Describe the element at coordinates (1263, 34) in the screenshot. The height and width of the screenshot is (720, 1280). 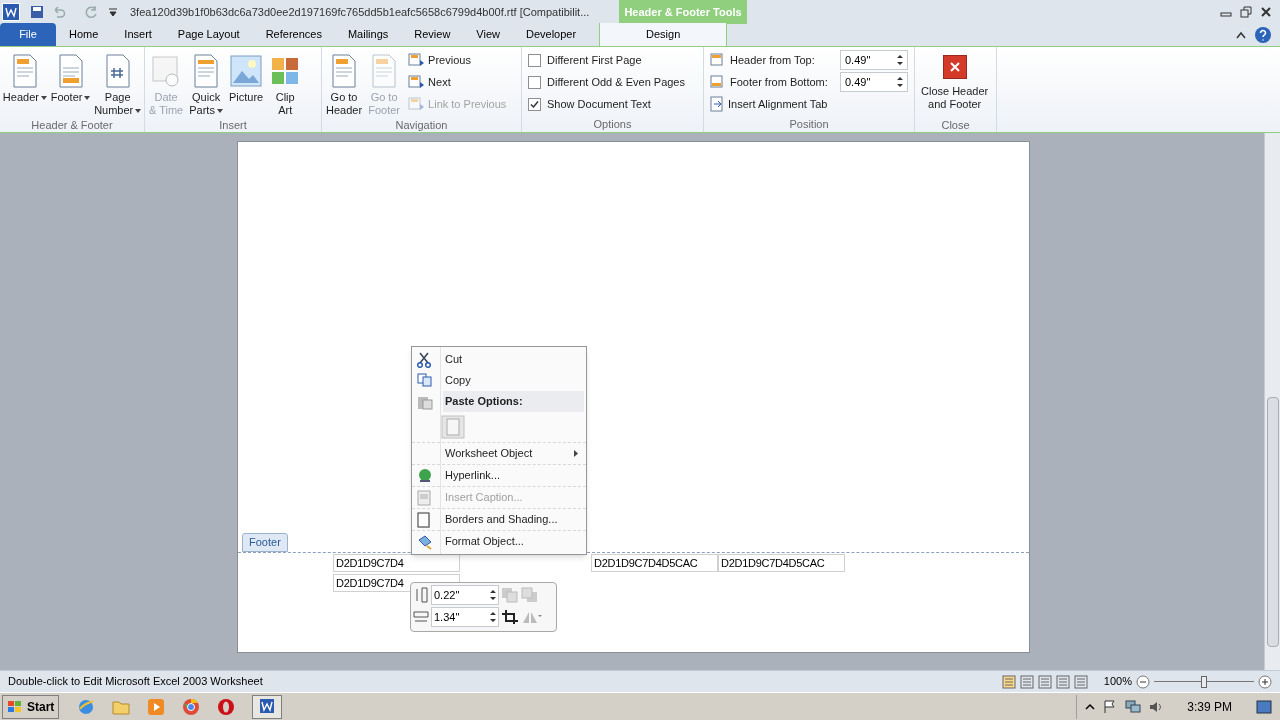
I see `help-icon` at that location.